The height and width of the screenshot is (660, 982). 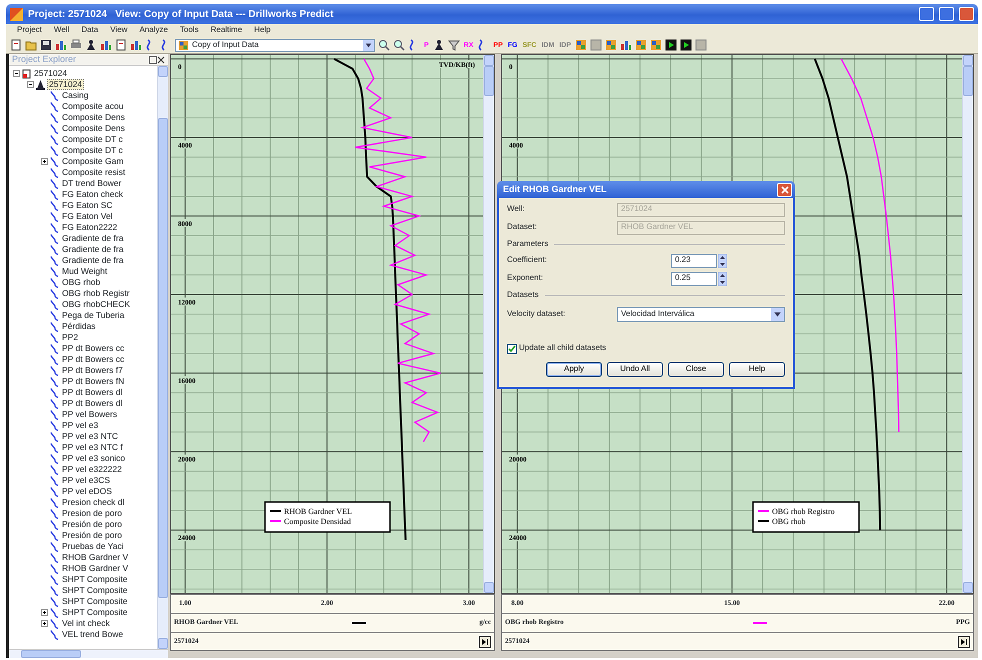 I want to click on tree-item: Pega de Tuberia, so click(x=93, y=315).